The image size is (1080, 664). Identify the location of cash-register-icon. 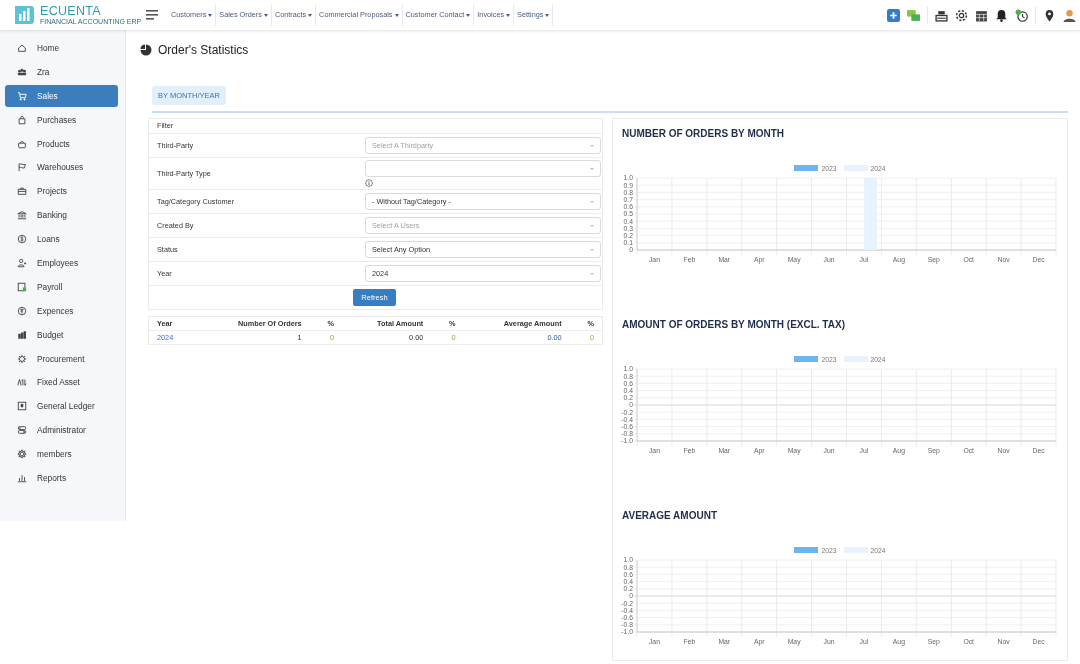
(941, 15).